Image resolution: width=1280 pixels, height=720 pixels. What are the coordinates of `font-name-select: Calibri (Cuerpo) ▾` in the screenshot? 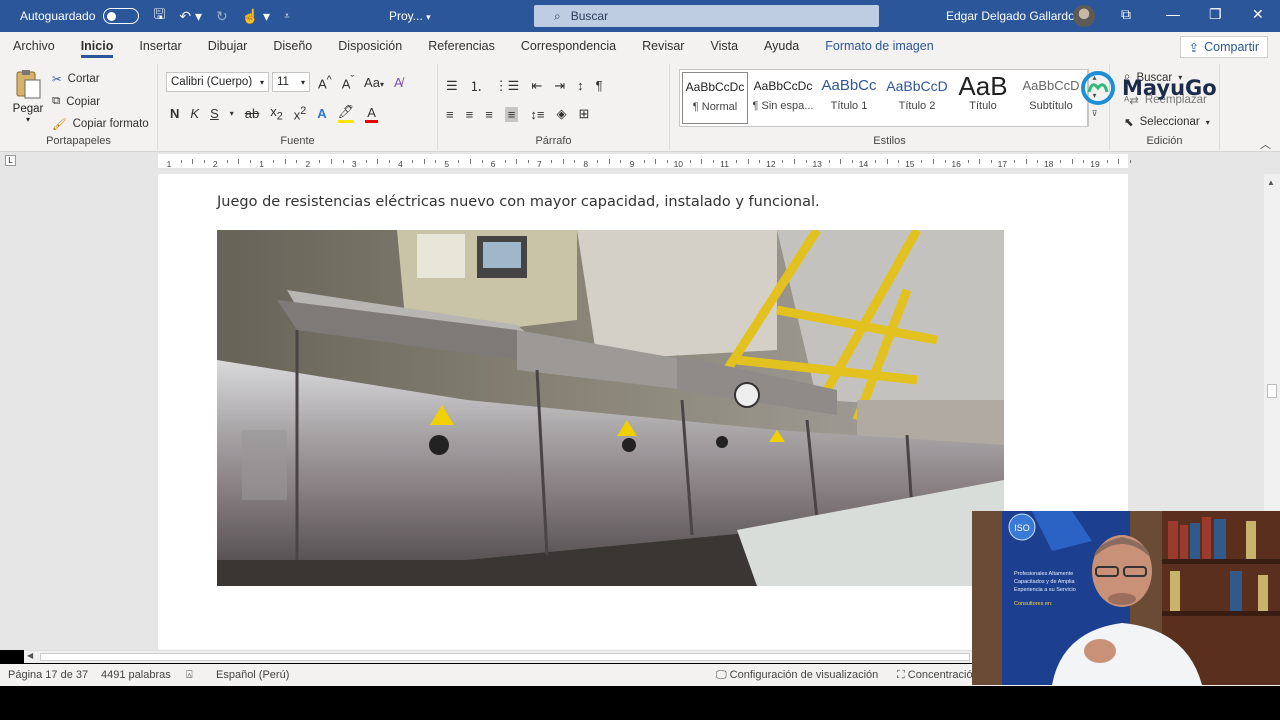 It's located at (217, 82).